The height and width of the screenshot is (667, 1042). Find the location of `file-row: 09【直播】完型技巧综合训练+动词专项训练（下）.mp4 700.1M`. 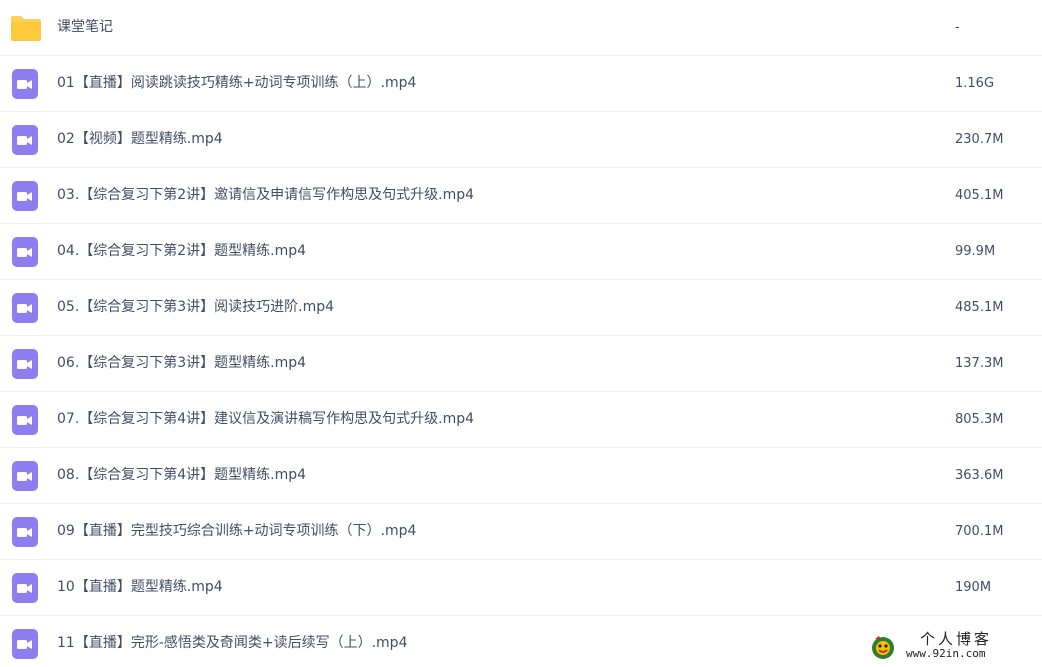

file-row: 09【直播】完型技巧综合训练+动词专项训练（下）.mp4 700.1M is located at coordinates (521, 532).